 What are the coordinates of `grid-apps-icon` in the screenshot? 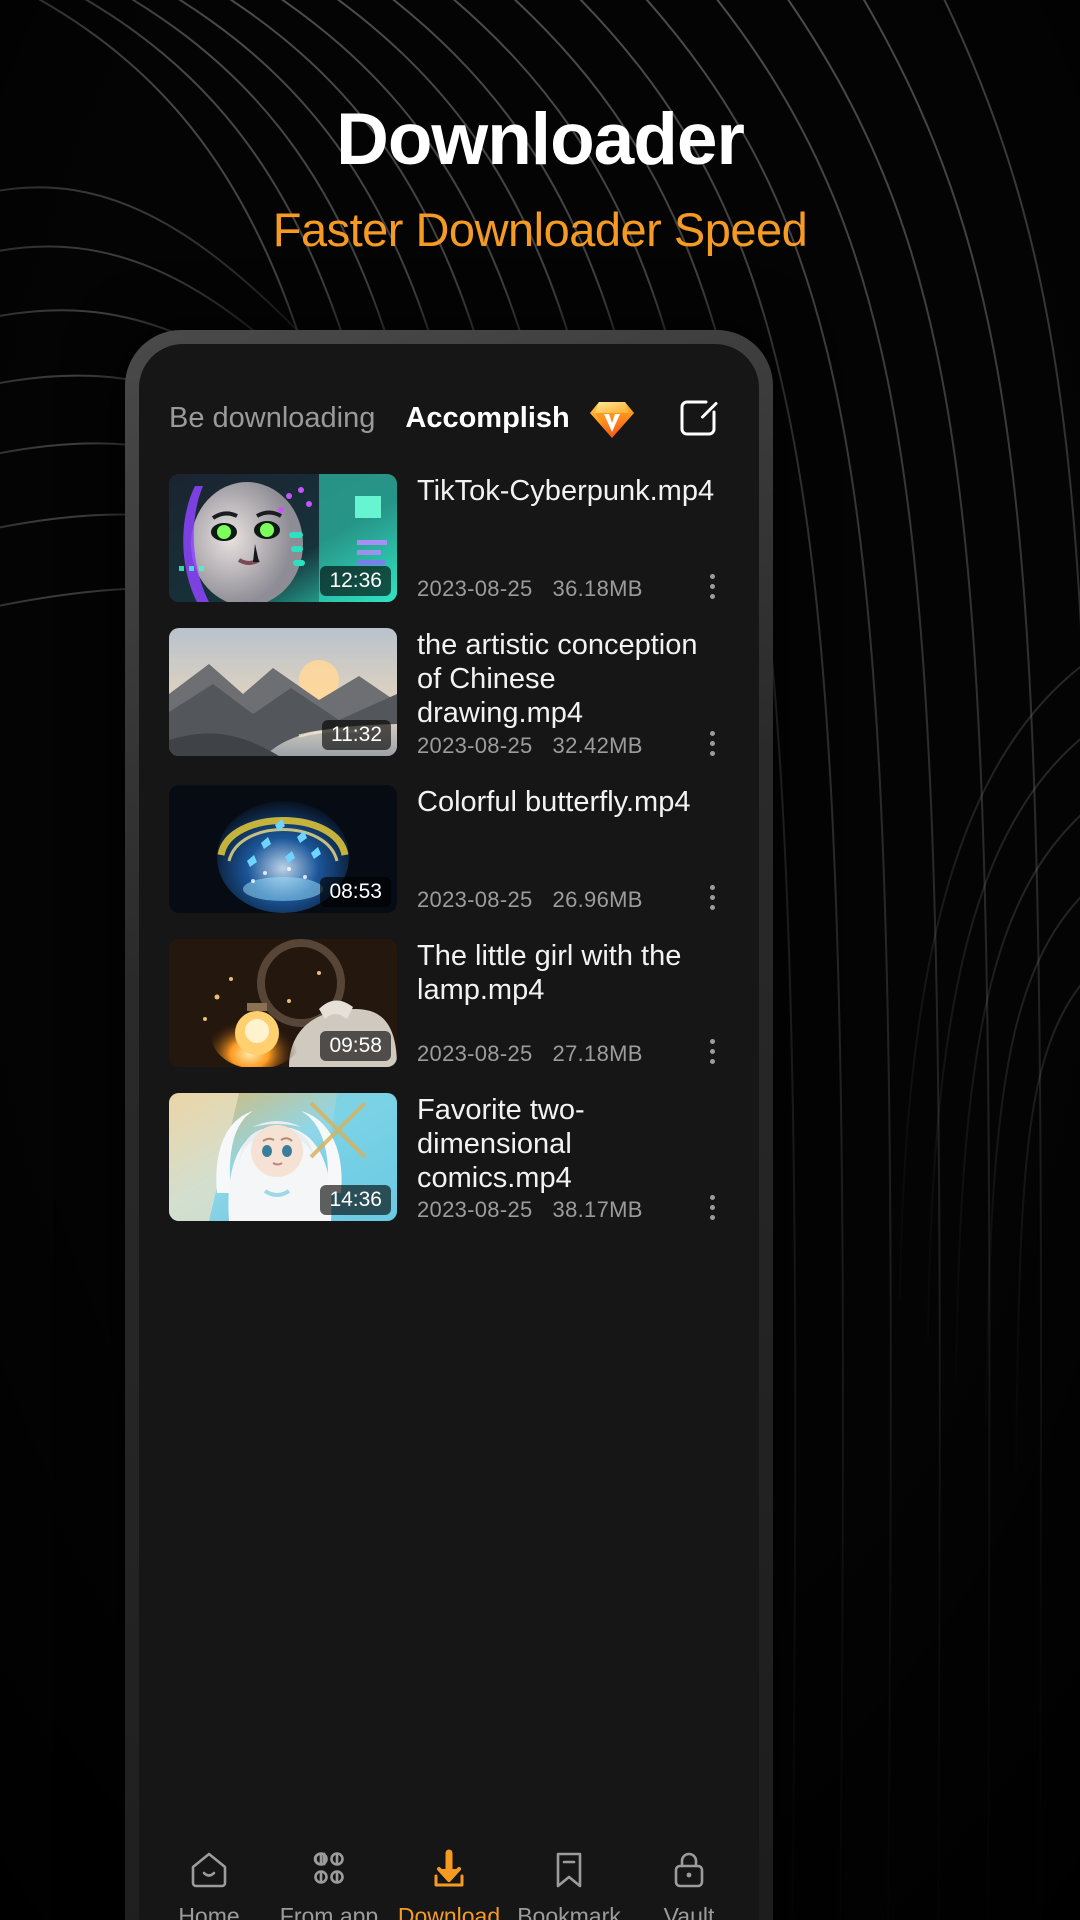 It's located at (329, 1870).